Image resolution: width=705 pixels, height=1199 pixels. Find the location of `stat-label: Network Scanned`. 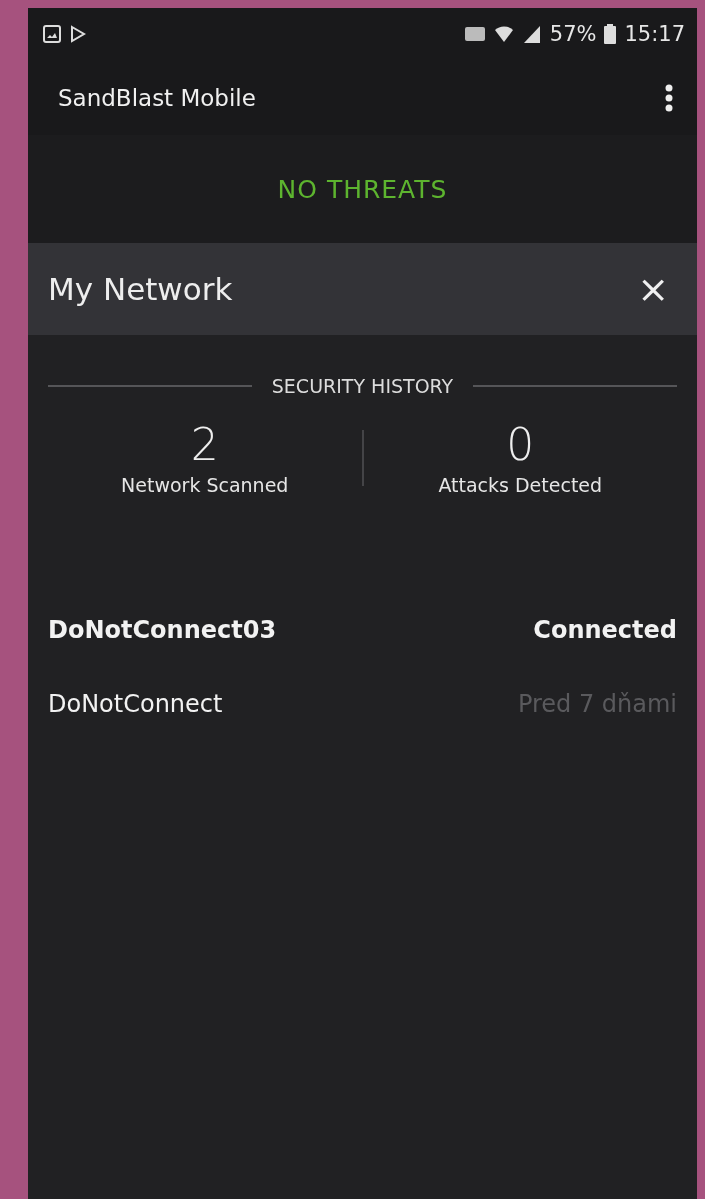

stat-label: Network Scanned is located at coordinates (205, 485).